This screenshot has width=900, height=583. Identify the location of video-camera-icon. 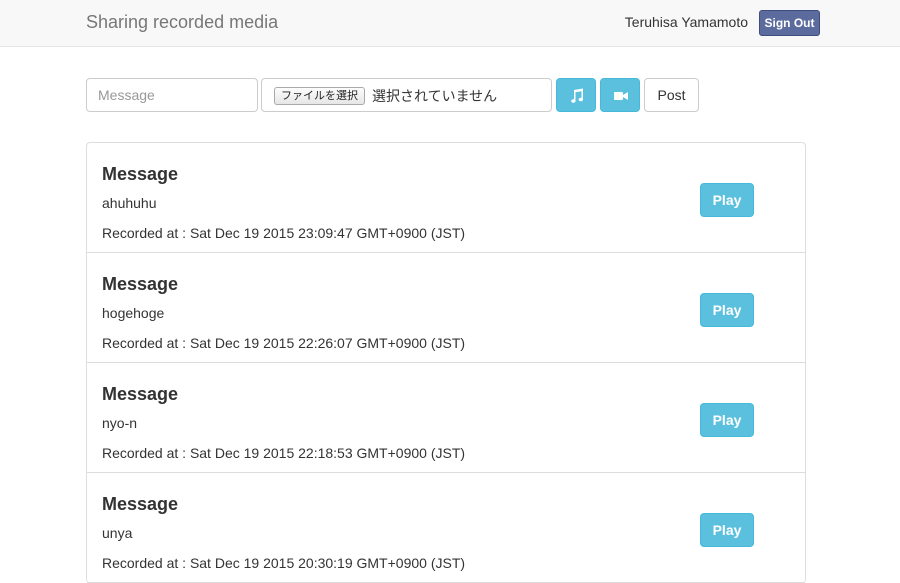
(621, 96).